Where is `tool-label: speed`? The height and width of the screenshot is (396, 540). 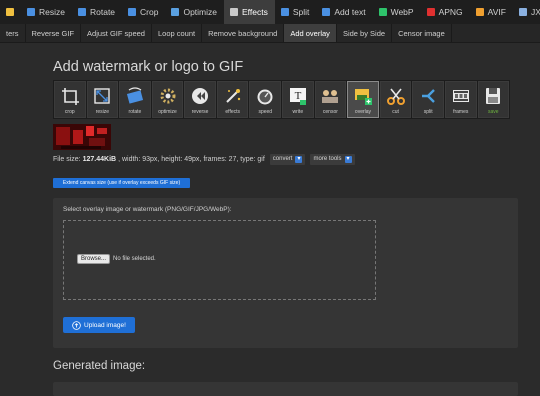 tool-label: speed is located at coordinates (265, 112).